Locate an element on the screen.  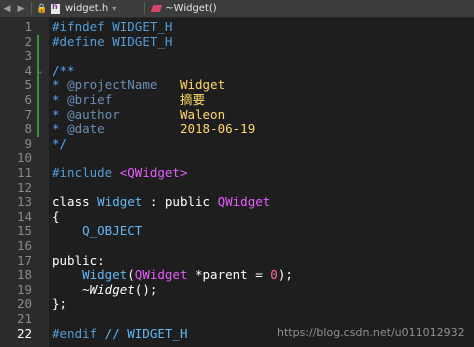
preprocessor-directive: #ifndef is located at coordinates (78, 26).